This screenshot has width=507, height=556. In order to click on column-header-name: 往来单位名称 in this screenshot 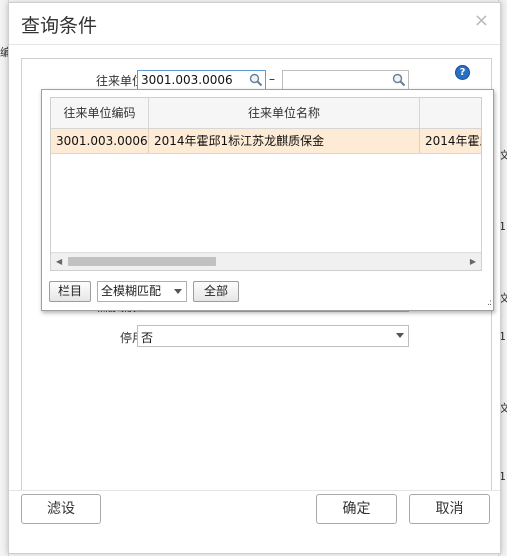, I will do `click(284, 113)`.